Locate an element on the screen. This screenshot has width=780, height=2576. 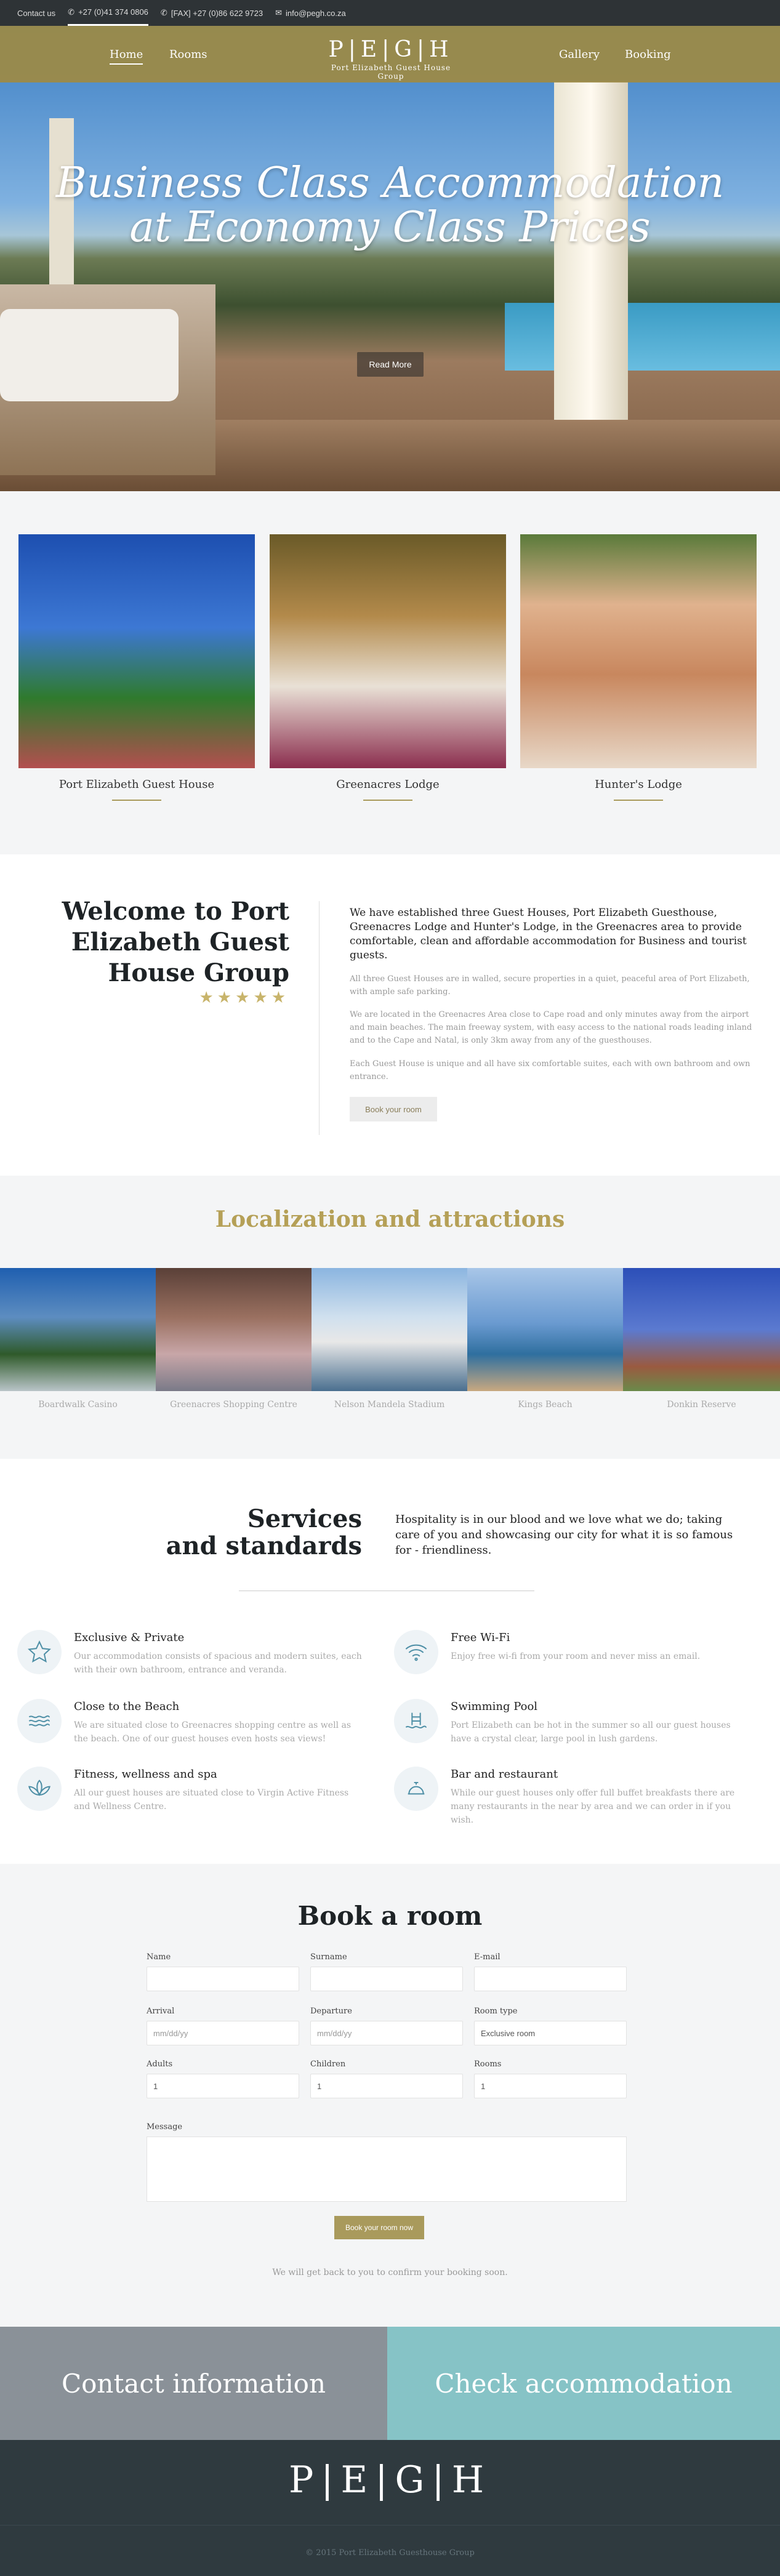
star-icon is located at coordinates (39, 1652).